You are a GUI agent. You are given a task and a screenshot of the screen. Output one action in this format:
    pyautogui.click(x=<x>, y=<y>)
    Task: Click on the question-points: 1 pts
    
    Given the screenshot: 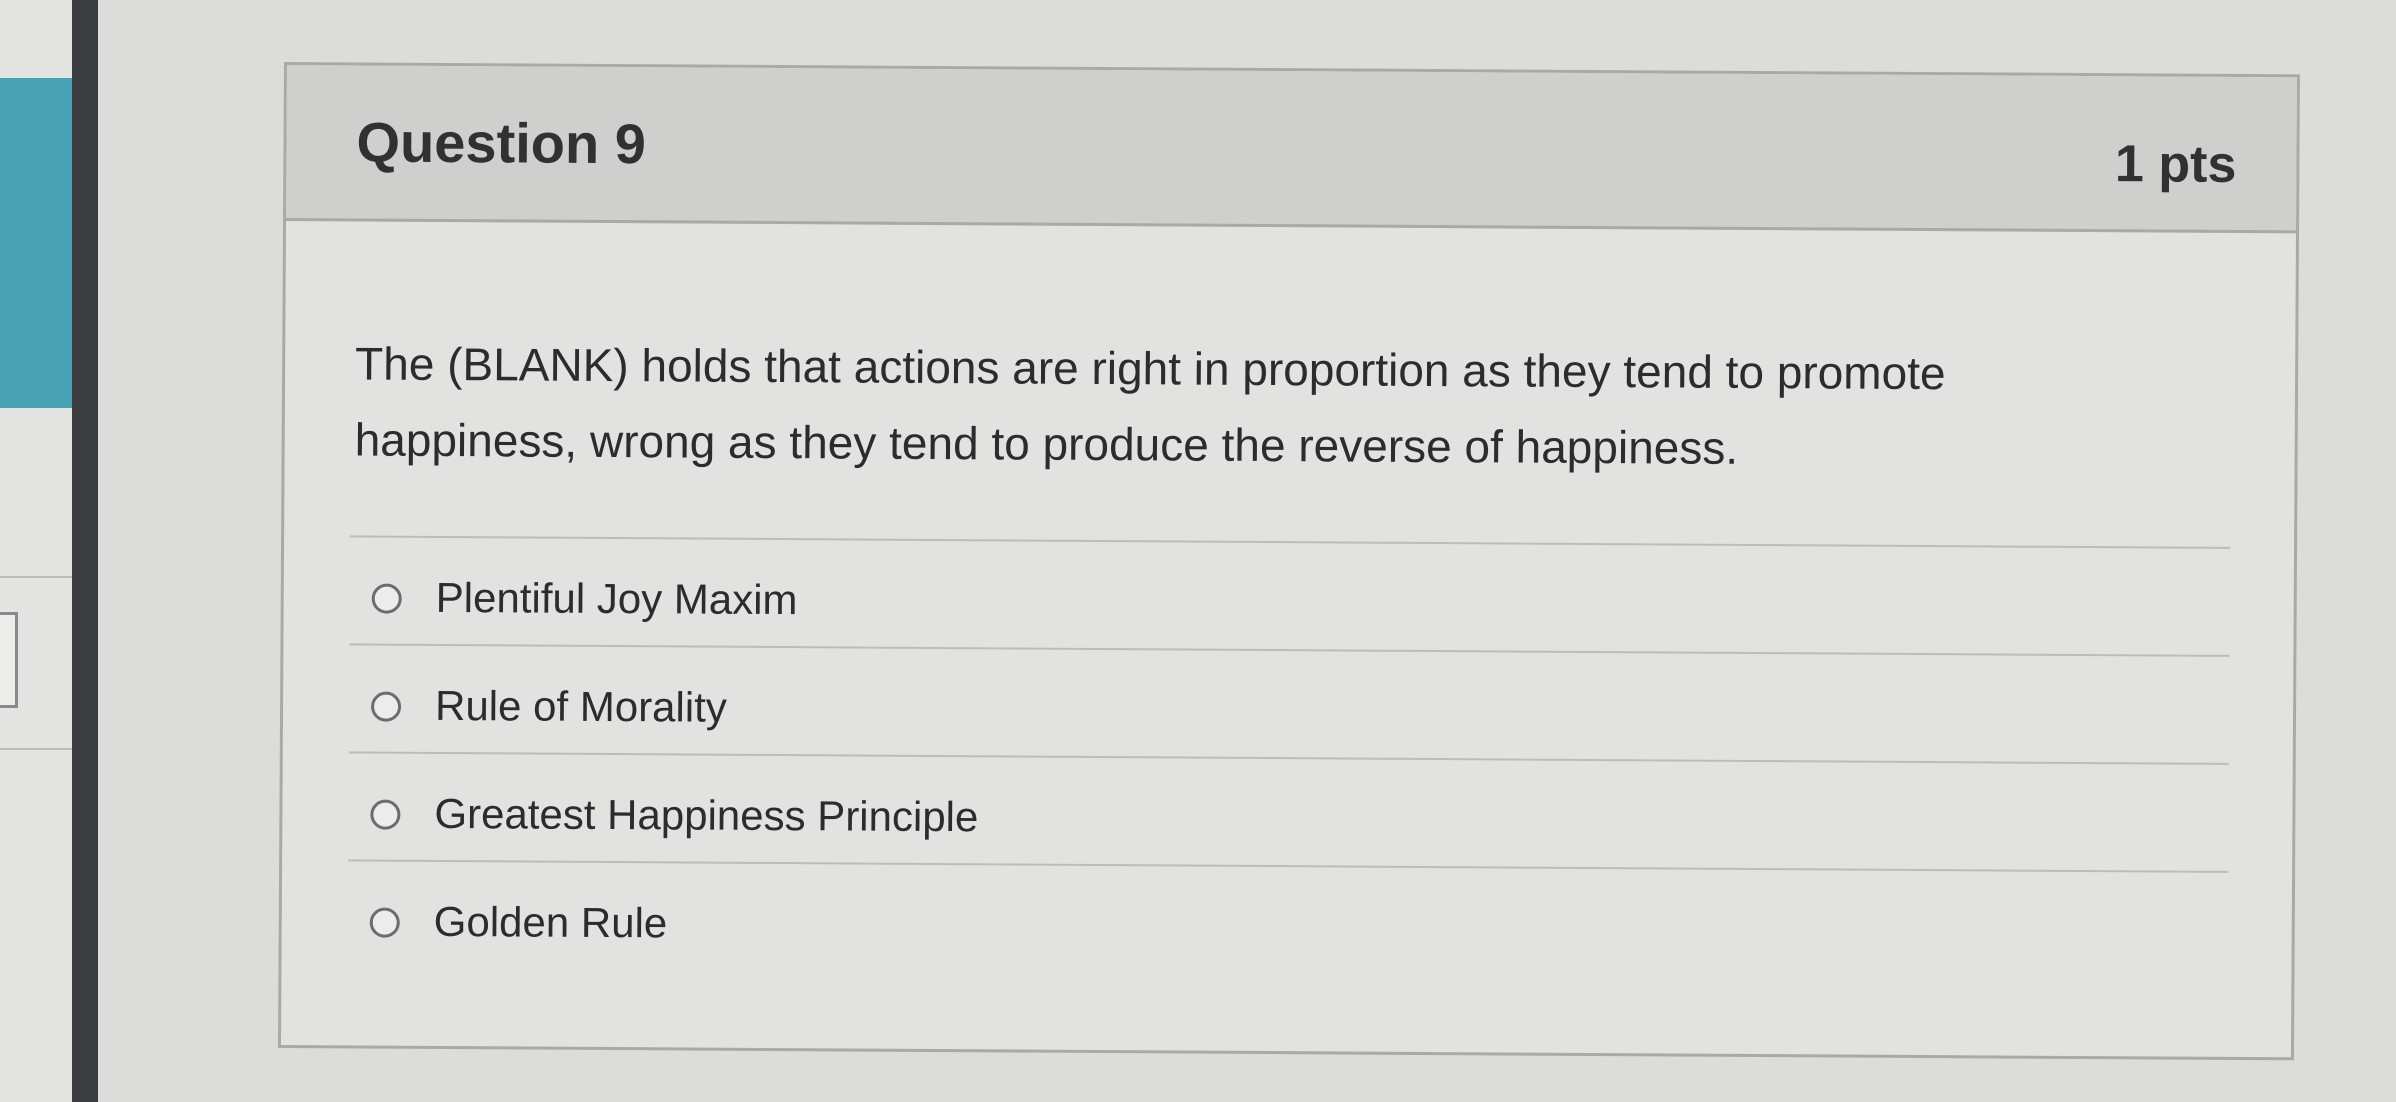 What is the action you would take?
    pyautogui.click(x=2175, y=164)
    